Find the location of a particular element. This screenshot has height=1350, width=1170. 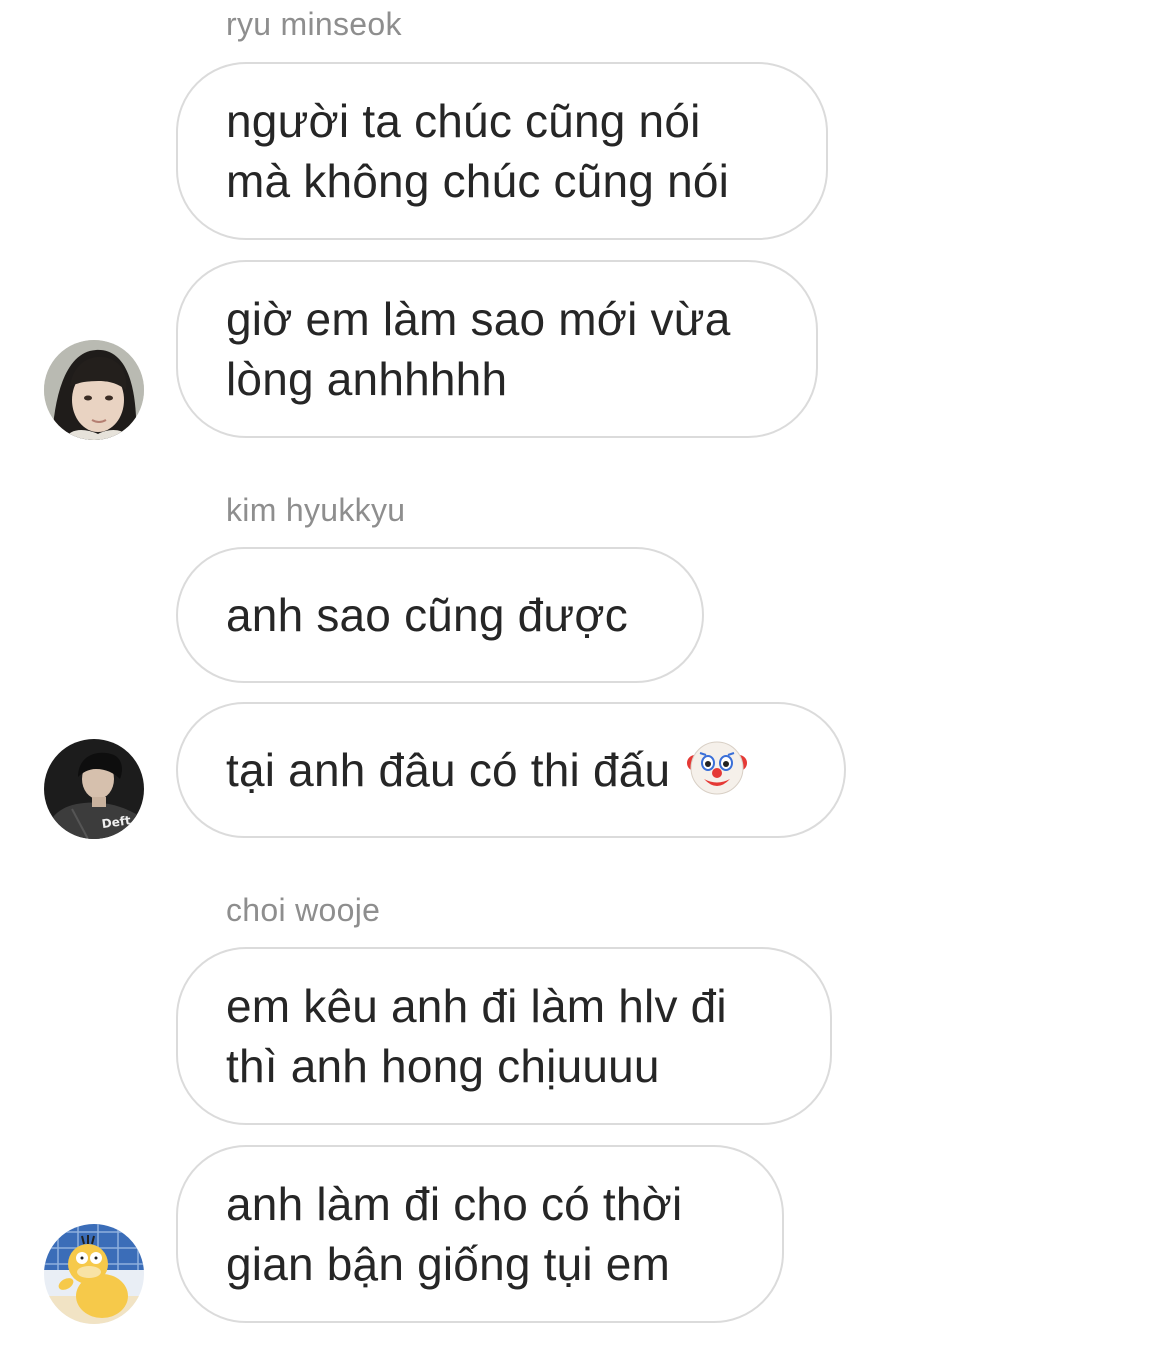

psyduck-avatar-icon is located at coordinates (94, 1274).